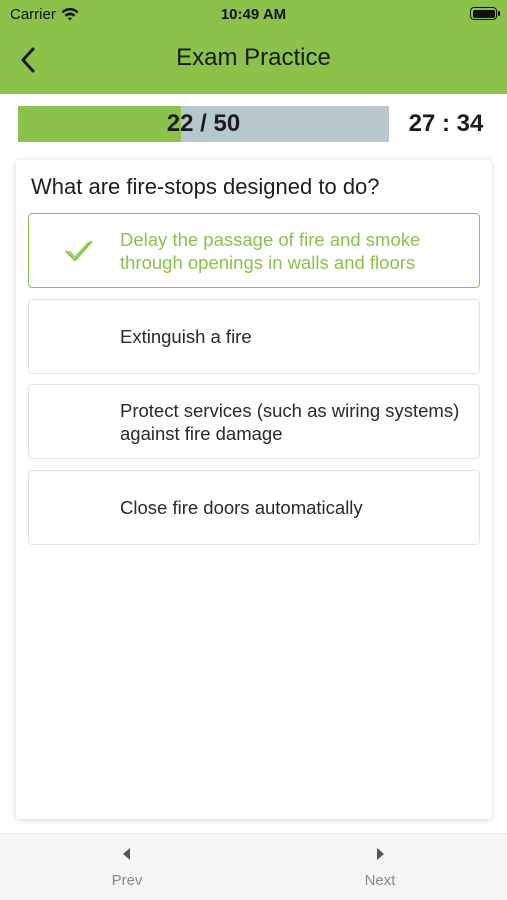 This screenshot has width=507, height=900. I want to click on status-time: 10:49 AM, so click(253, 14).